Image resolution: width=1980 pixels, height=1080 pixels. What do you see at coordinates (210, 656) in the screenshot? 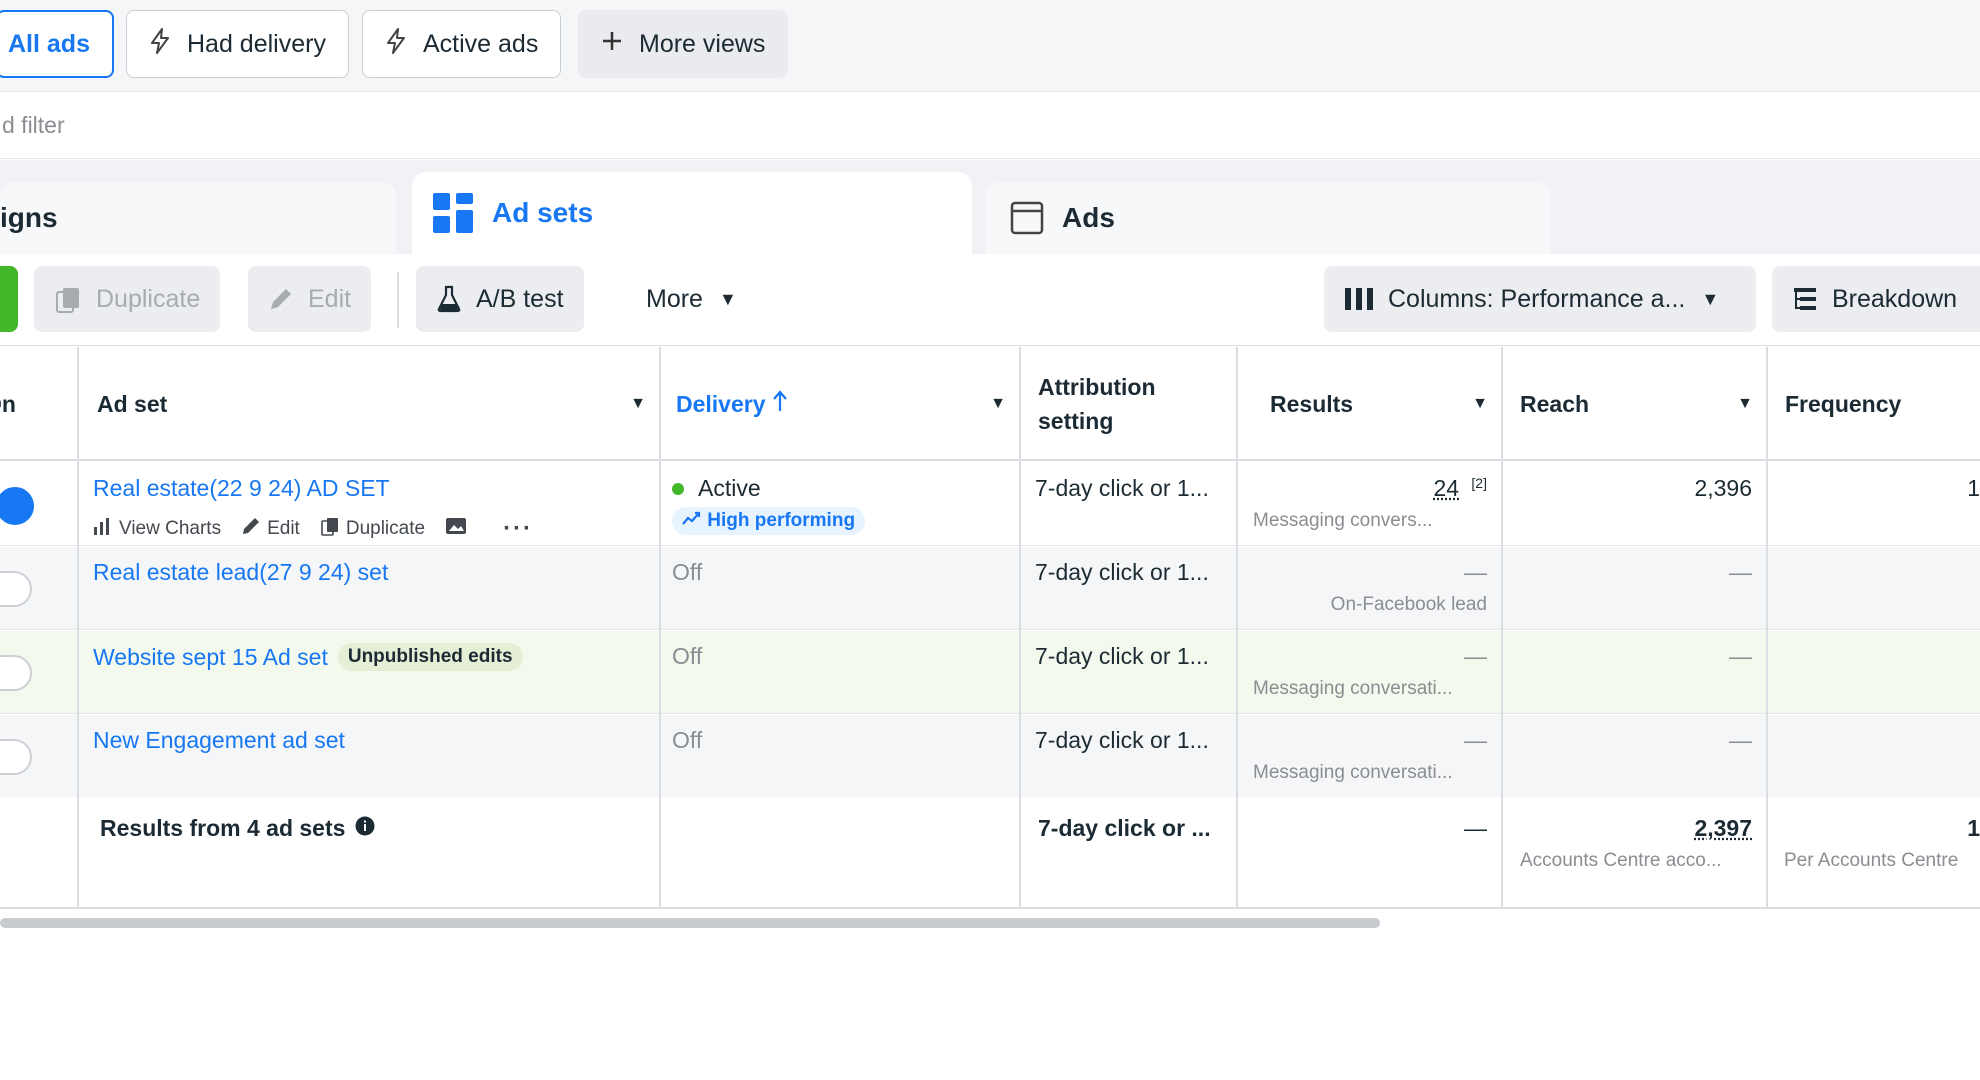
I see `ad-set-name: Website sept 15 Ad set` at bounding box center [210, 656].